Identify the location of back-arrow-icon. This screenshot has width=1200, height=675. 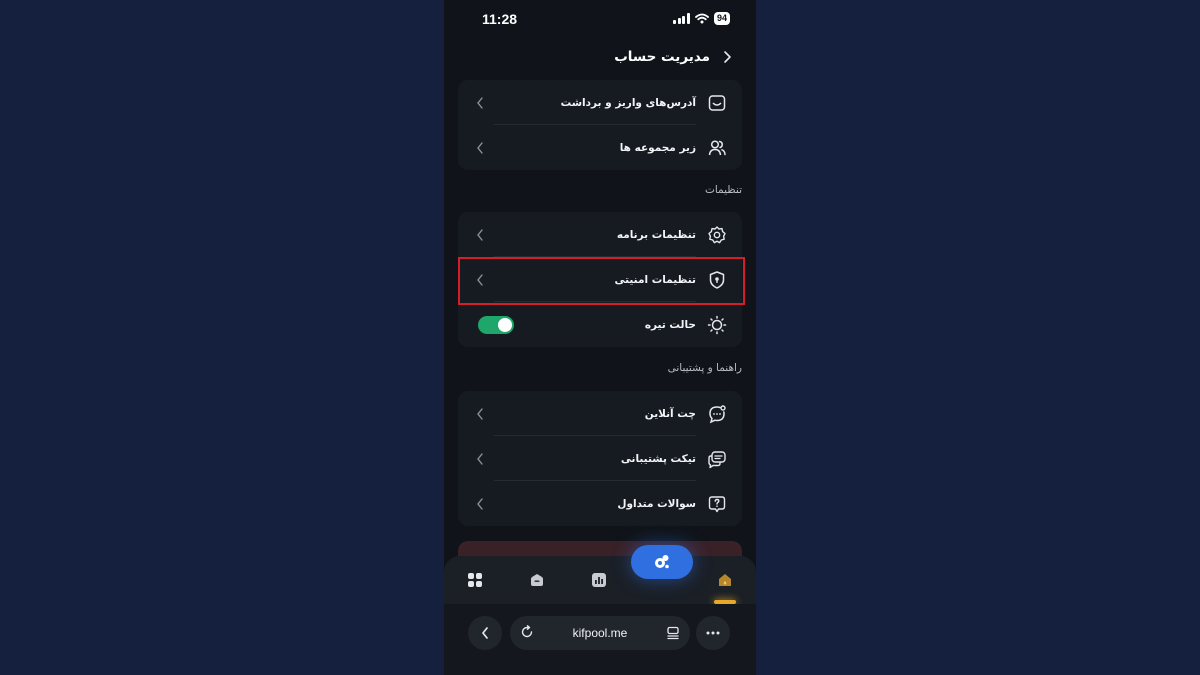
(727, 57).